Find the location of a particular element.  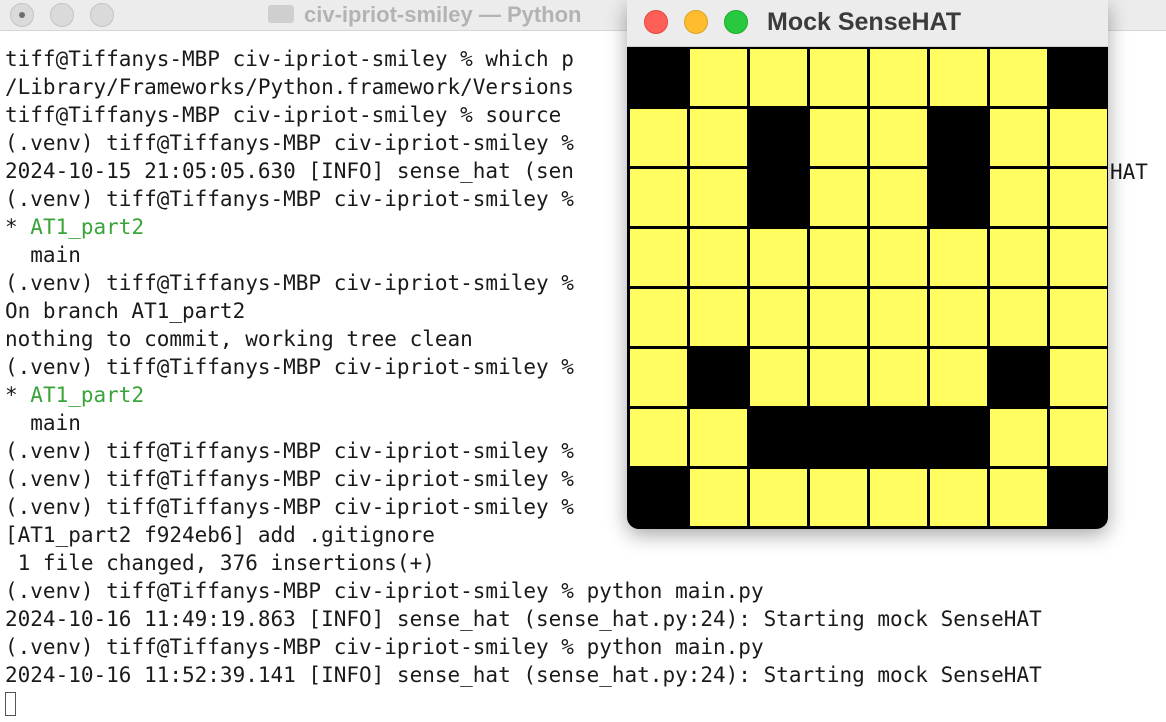

minimize-button is located at coordinates (696, 22).